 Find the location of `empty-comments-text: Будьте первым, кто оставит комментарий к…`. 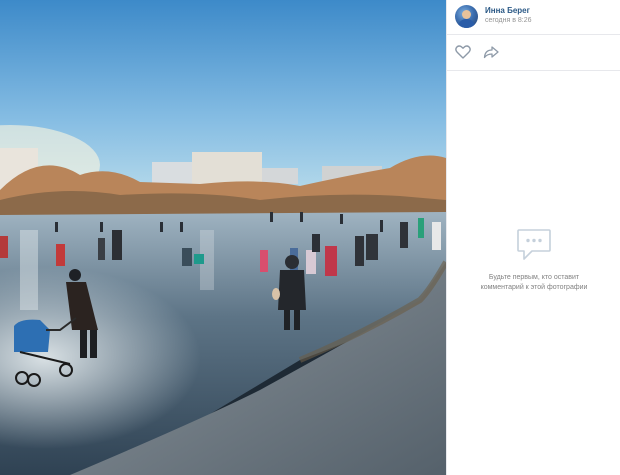

empty-comments-text: Будьте первым, кто оставит комментарий к… is located at coordinates (534, 282).